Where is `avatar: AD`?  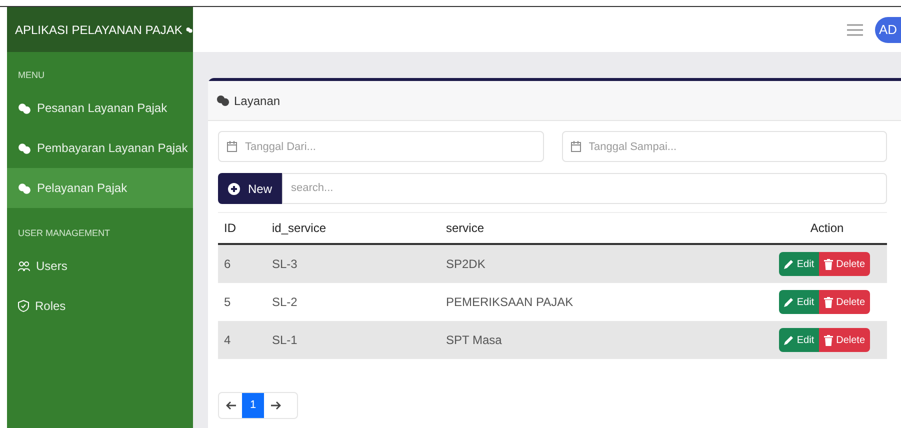 avatar: AD is located at coordinates (888, 29).